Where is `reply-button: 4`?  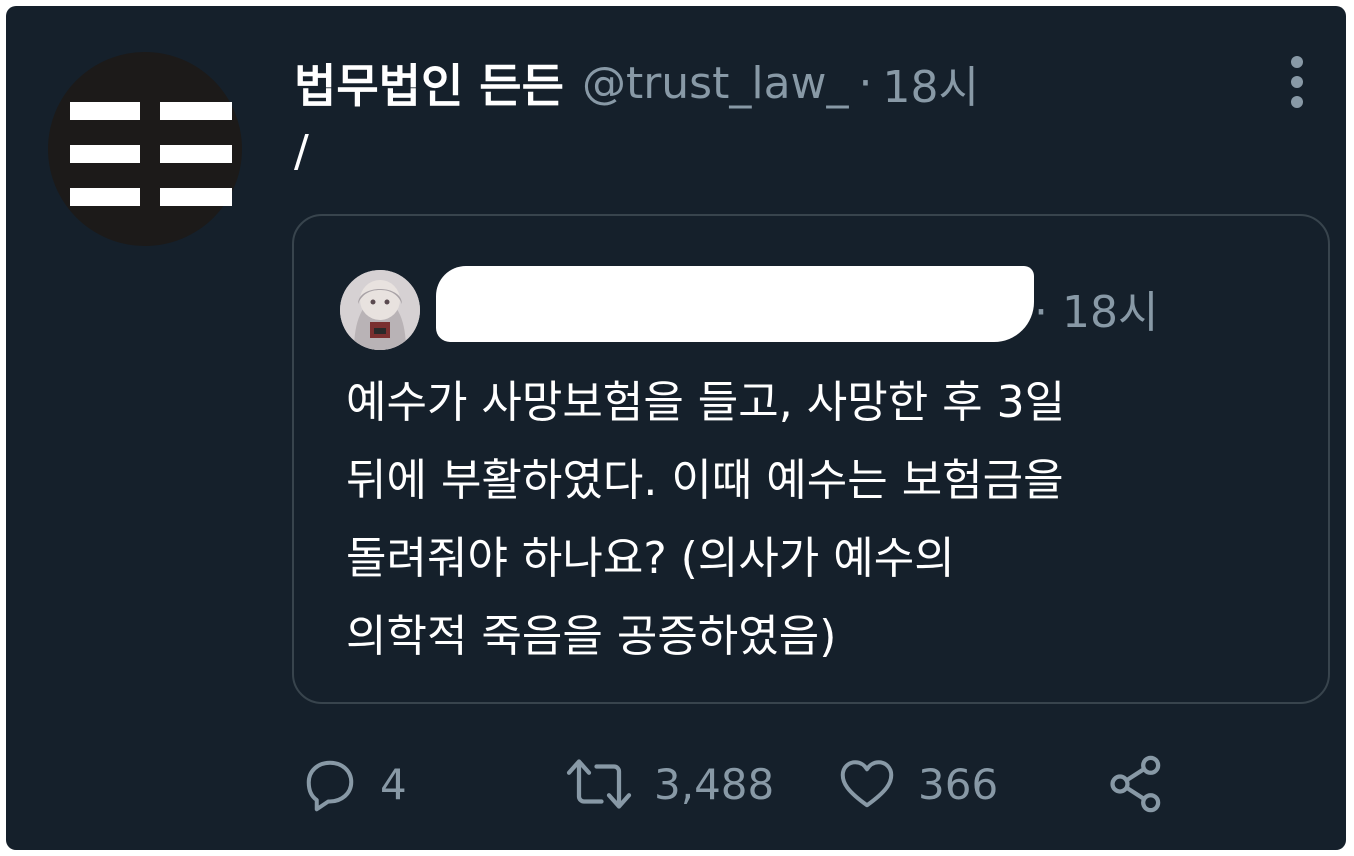
reply-button: 4 is located at coordinates (353, 784).